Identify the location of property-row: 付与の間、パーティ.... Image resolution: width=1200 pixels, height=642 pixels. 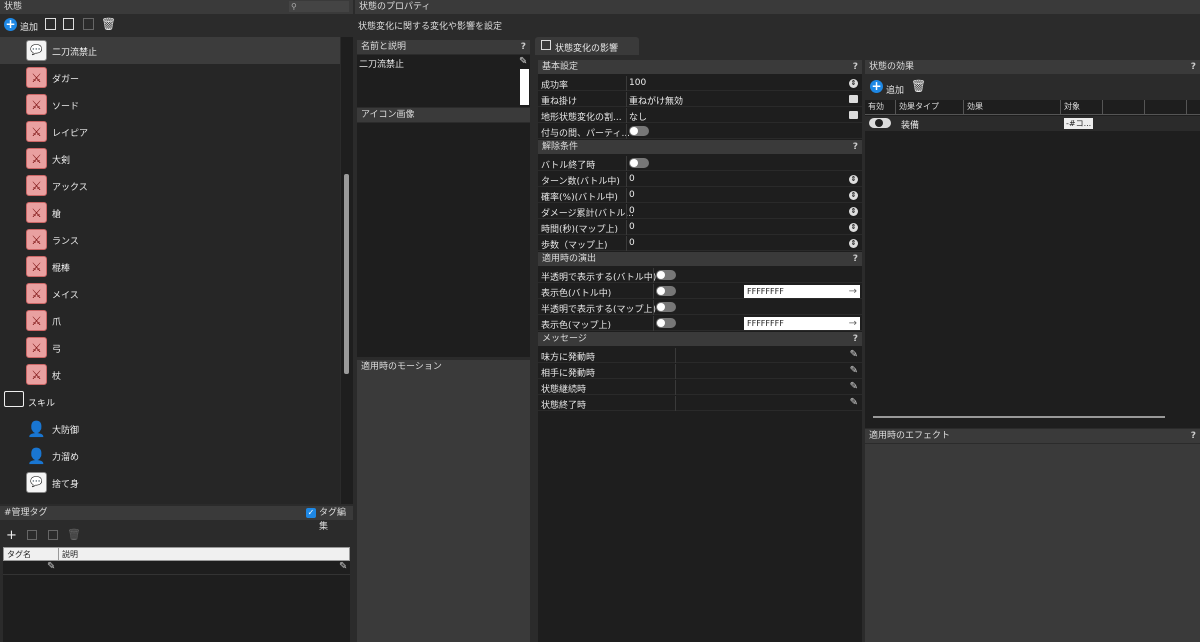
(700, 131).